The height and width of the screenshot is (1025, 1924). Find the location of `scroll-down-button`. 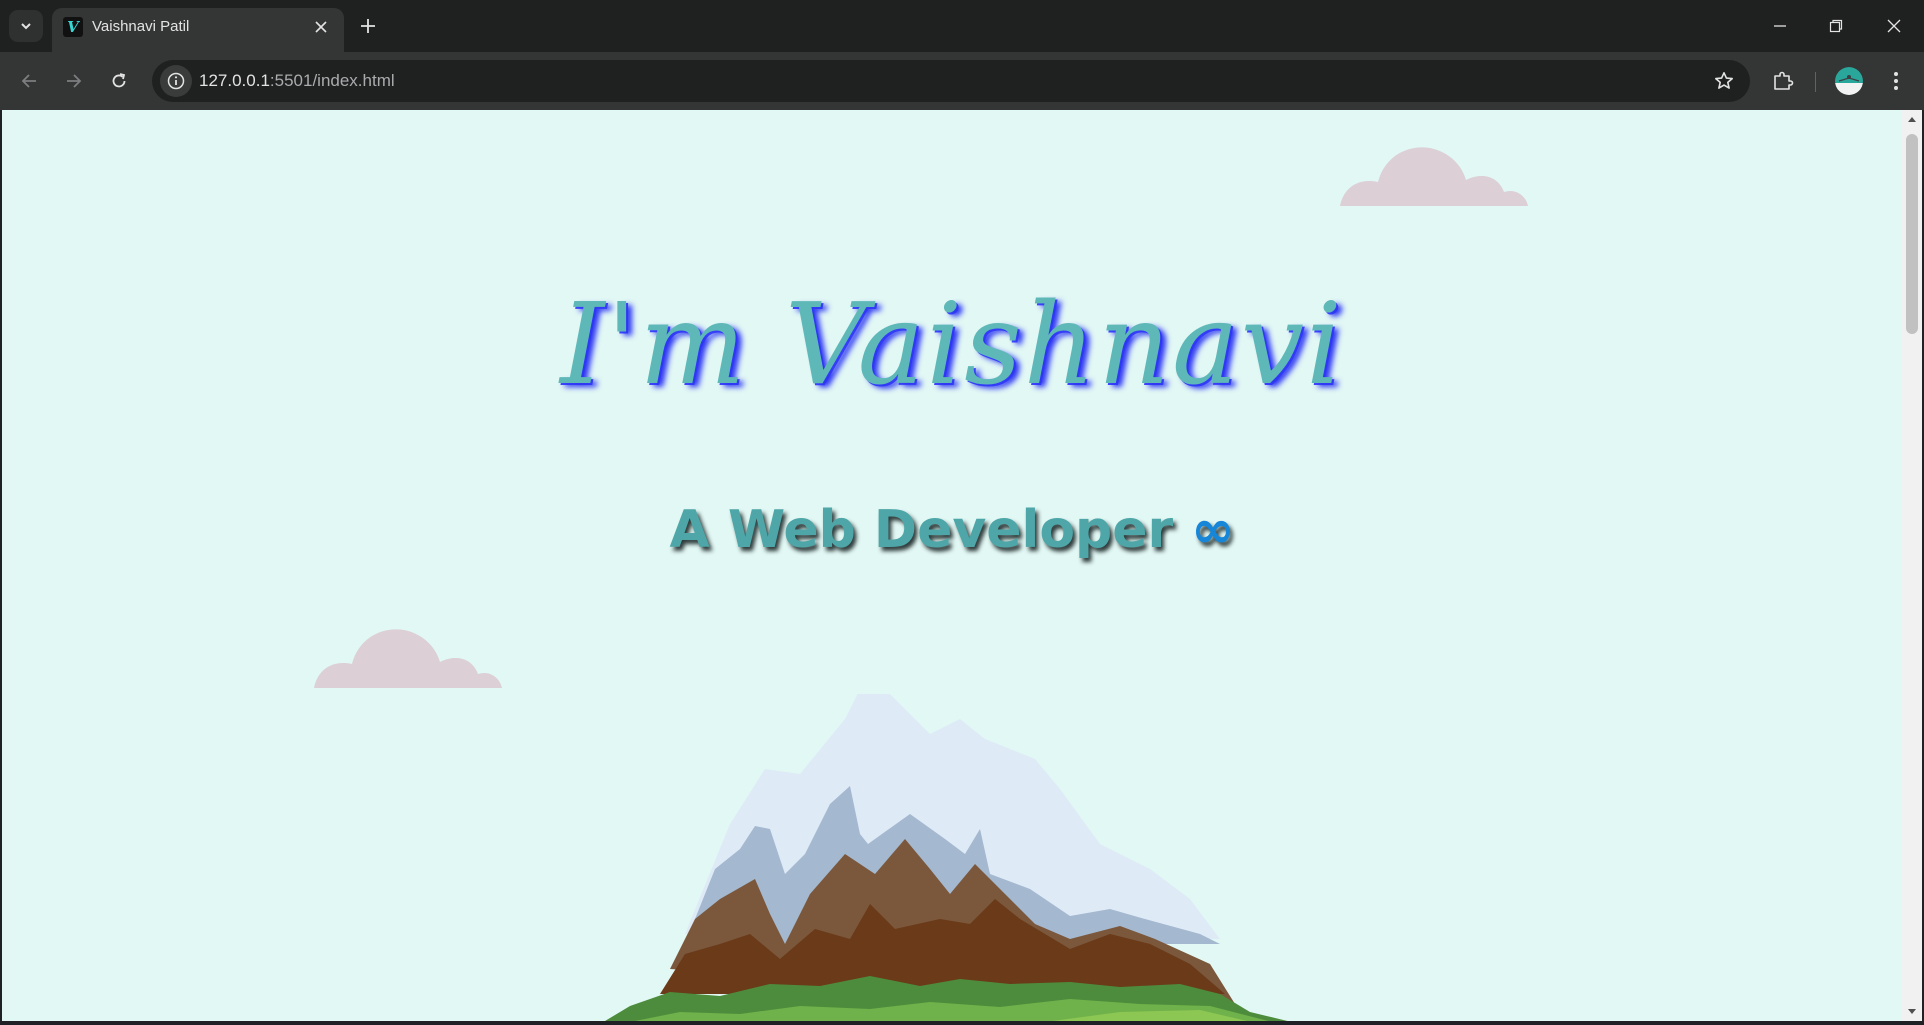

scroll-down-button is located at coordinates (1912, 1012).